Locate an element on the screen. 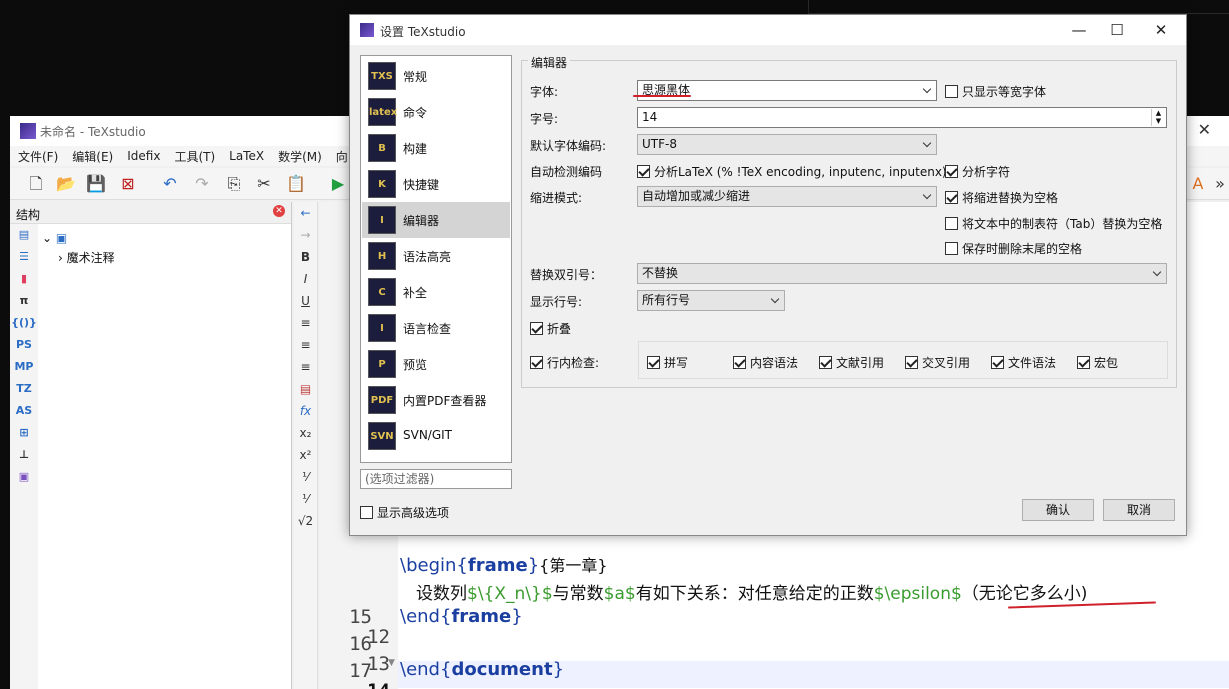  underline-icon: U is located at coordinates (305, 301).